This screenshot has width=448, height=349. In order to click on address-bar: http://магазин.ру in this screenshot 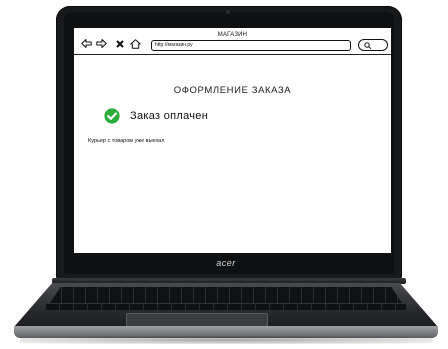, I will do `click(251, 45)`.